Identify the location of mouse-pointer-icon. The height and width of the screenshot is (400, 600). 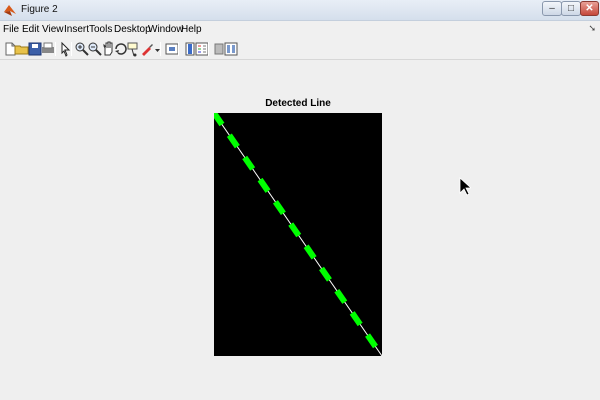
(465, 186).